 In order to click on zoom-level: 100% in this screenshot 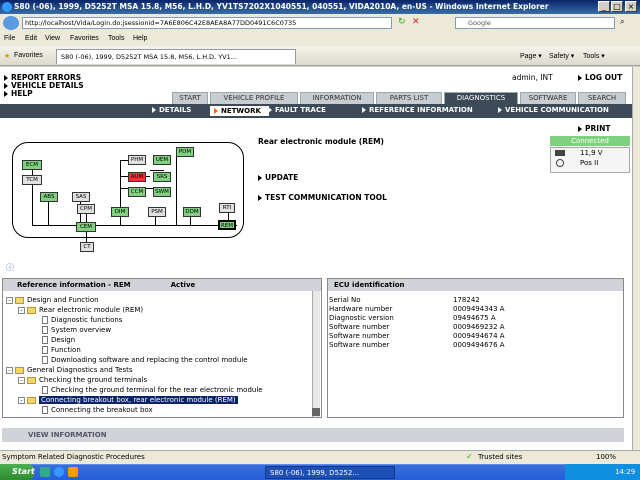, I will do `click(606, 457)`.